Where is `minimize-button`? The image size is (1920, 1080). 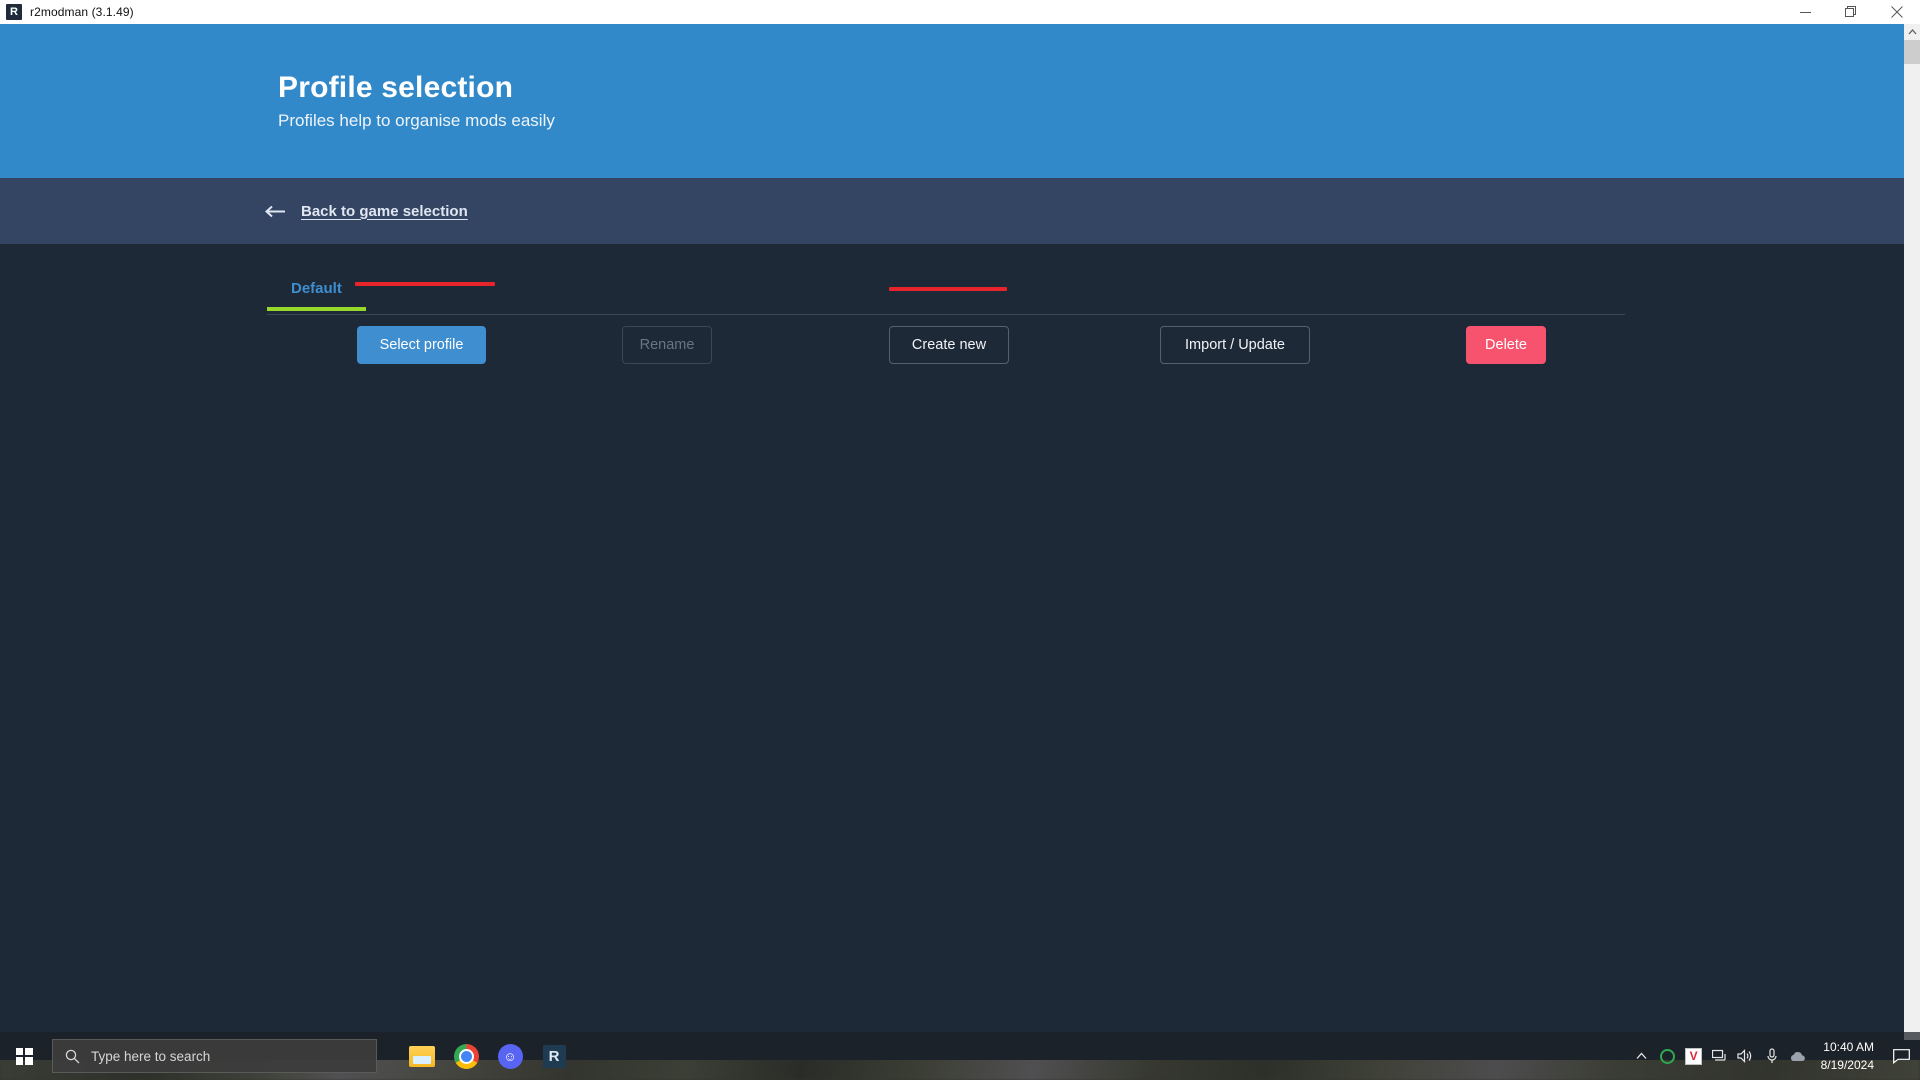
minimize-button is located at coordinates (1805, 12).